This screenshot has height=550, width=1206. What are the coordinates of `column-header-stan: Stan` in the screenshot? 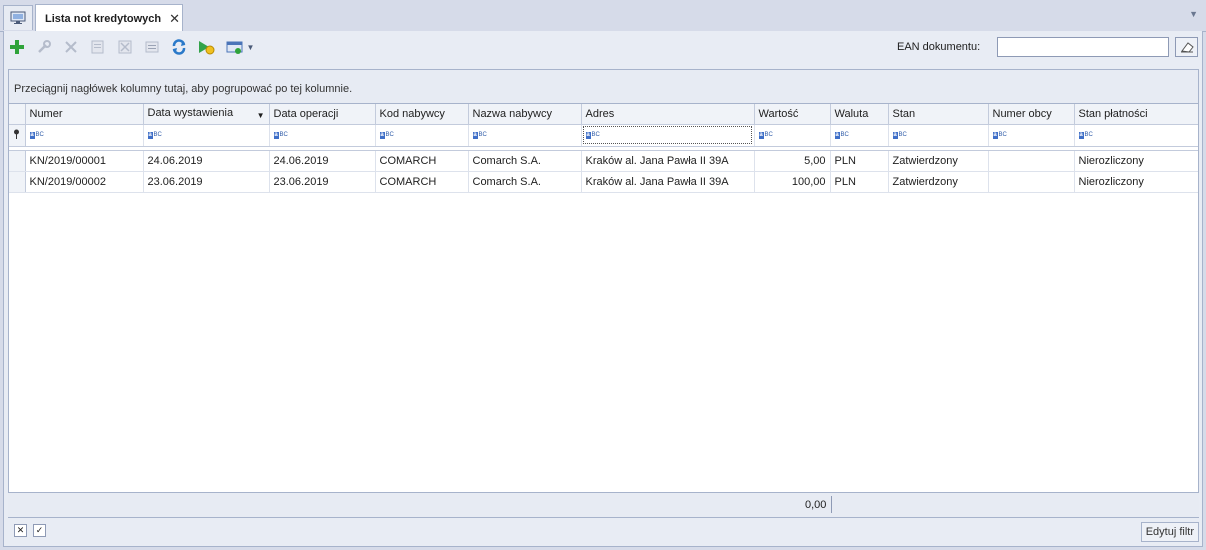 It's located at (938, 114).